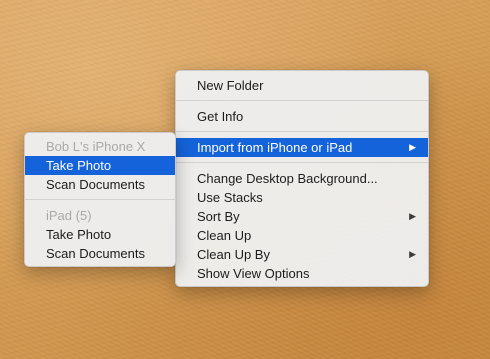 The height and width of the screenshot is (359, 490). Describe the element at coordinates (302, 116) in the screenshot. I see `menu-item-get-info: Get Info` at that location.